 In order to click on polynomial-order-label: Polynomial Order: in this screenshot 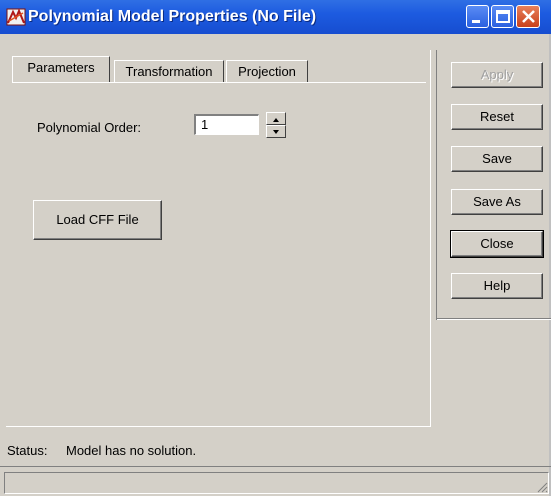, I will do `click(89, 127)`.